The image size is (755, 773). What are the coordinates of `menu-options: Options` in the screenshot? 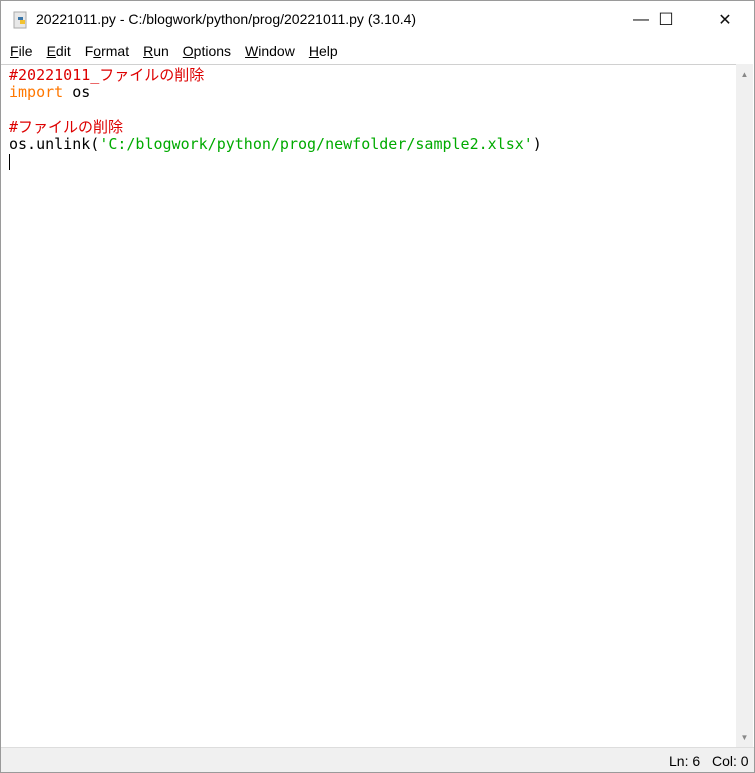 It's located at (207, 51).